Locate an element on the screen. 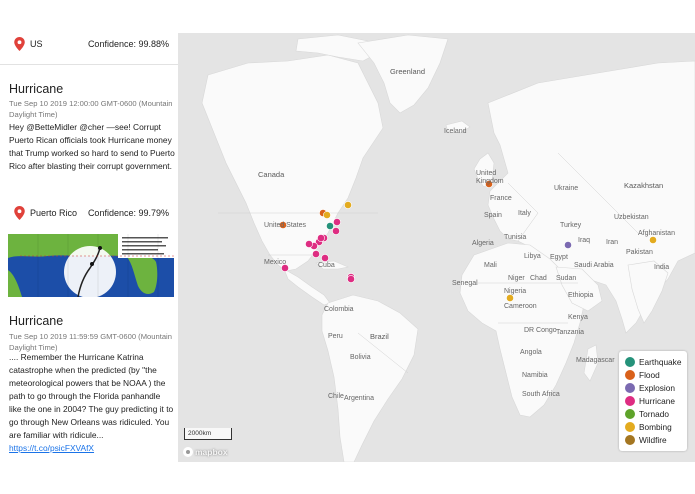  map-label-united-kingdom: United Kingdom is located at coordinates (490, 177).